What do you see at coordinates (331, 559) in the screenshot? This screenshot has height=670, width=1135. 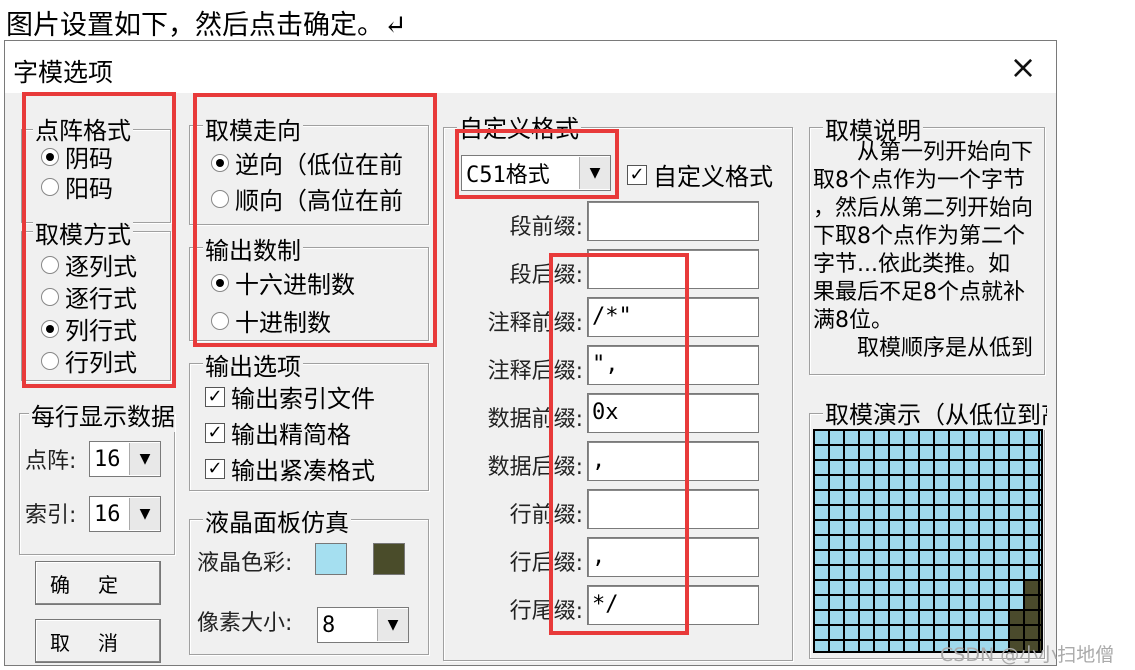 I see `lcd-light-color-swatch` at bounding box center [331, 559].